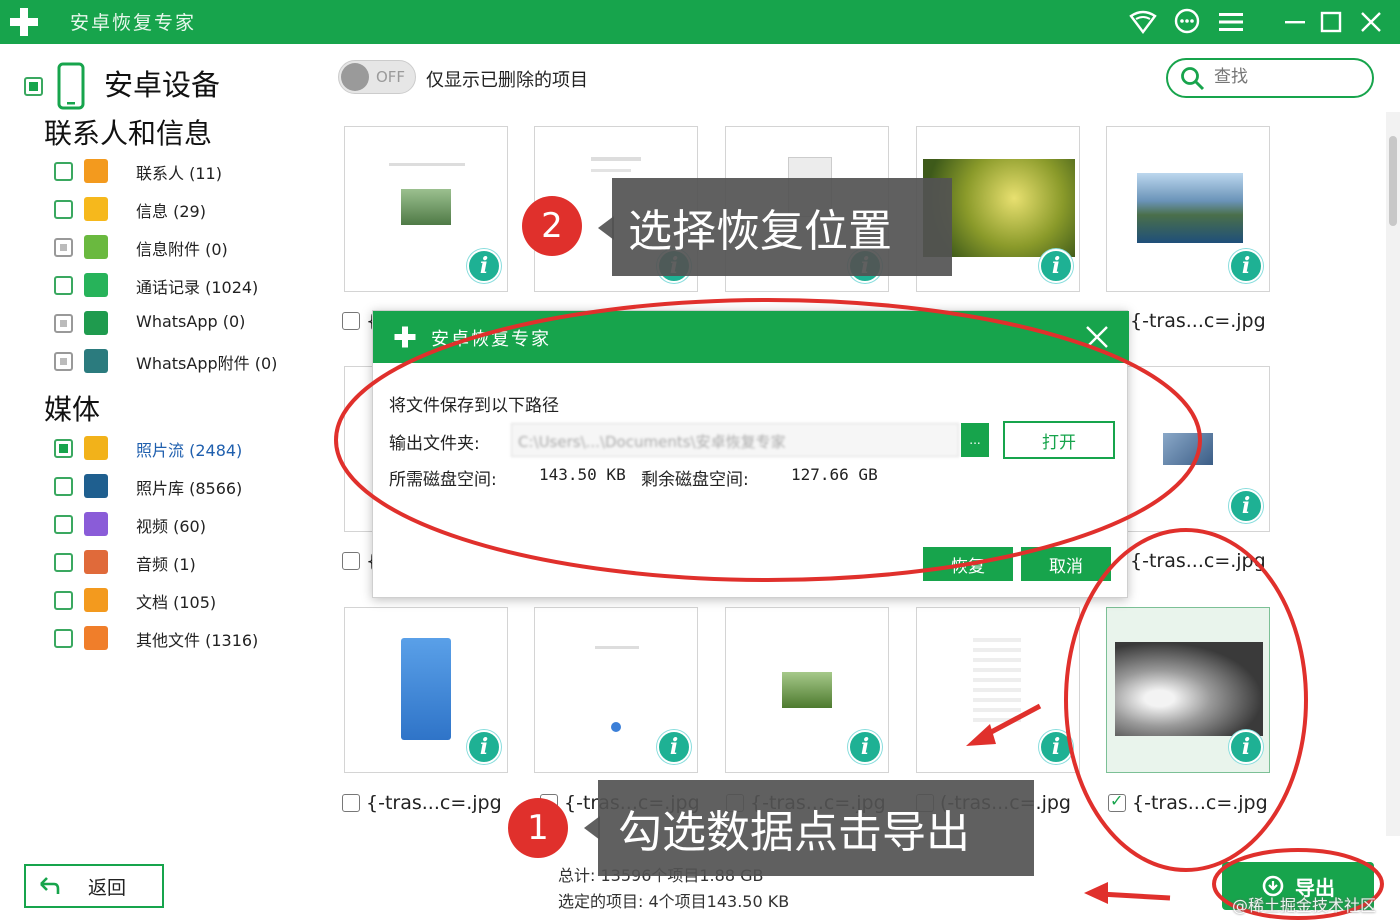 The height and width of the screenshot is (922, 1400). What do you see at coordinates (1097, 337) in the screenshot?
I see `dialog-close-icon` at bounding box center [1097, 337].